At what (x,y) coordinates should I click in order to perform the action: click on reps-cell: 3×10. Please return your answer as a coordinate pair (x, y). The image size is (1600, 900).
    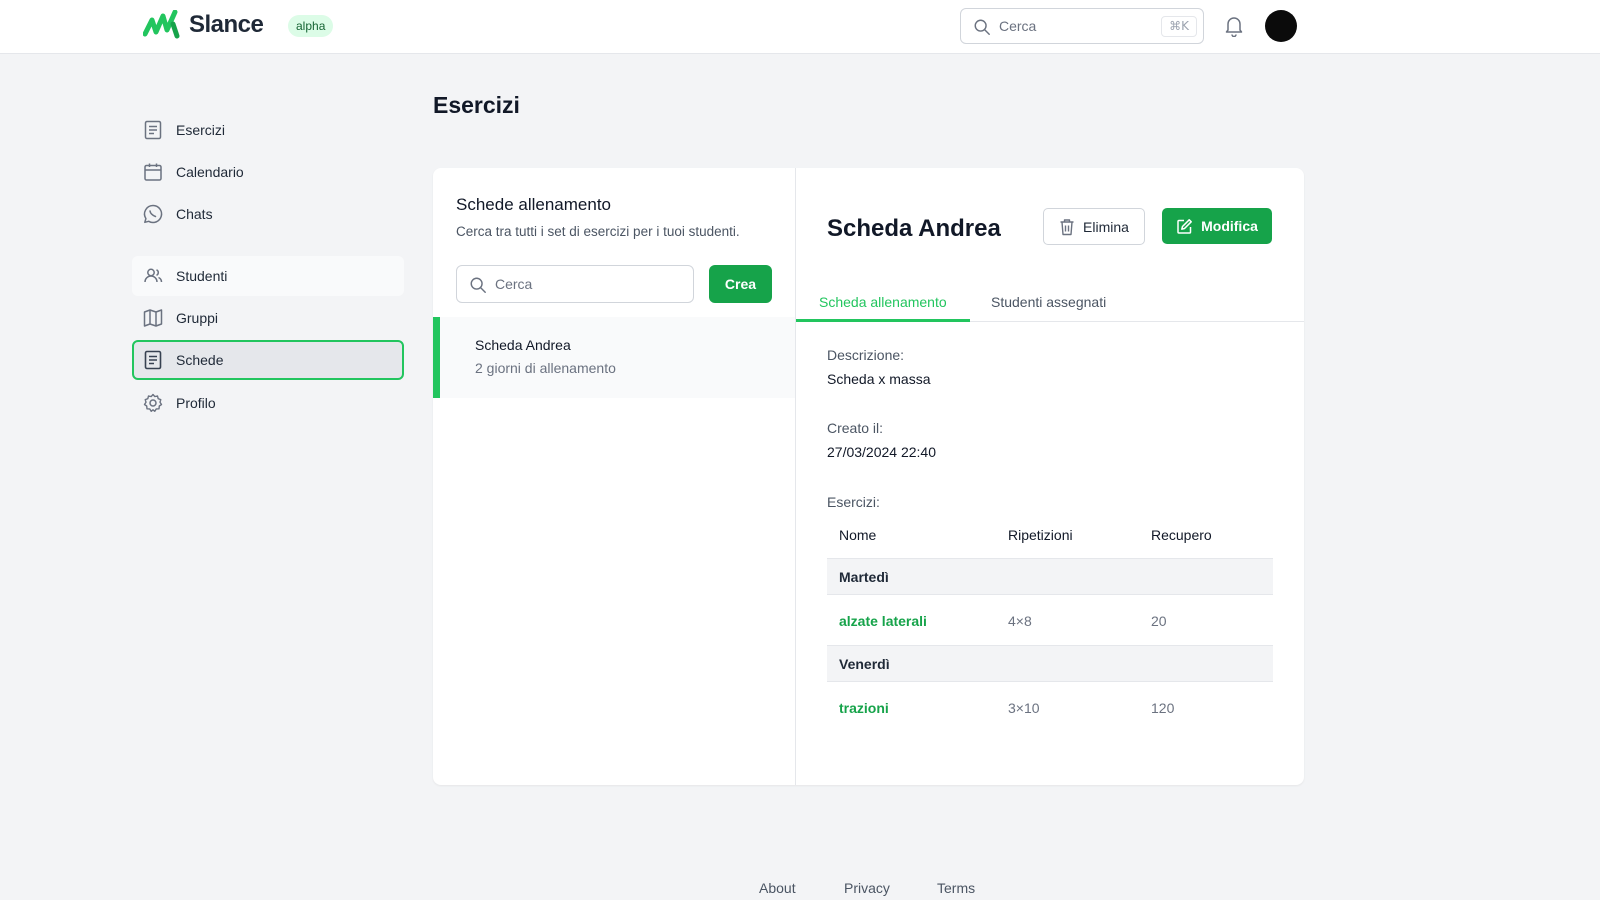
    Looking at the image, I should click on (1024, 708).